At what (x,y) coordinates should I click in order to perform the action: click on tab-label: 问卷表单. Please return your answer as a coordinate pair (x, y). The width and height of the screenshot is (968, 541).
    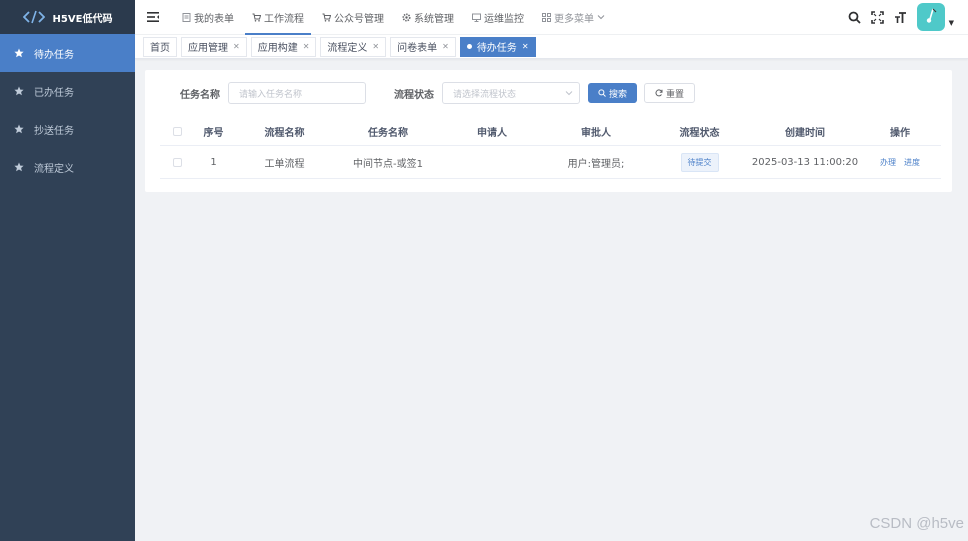
    Looking at the image, I should click on (417, 48).